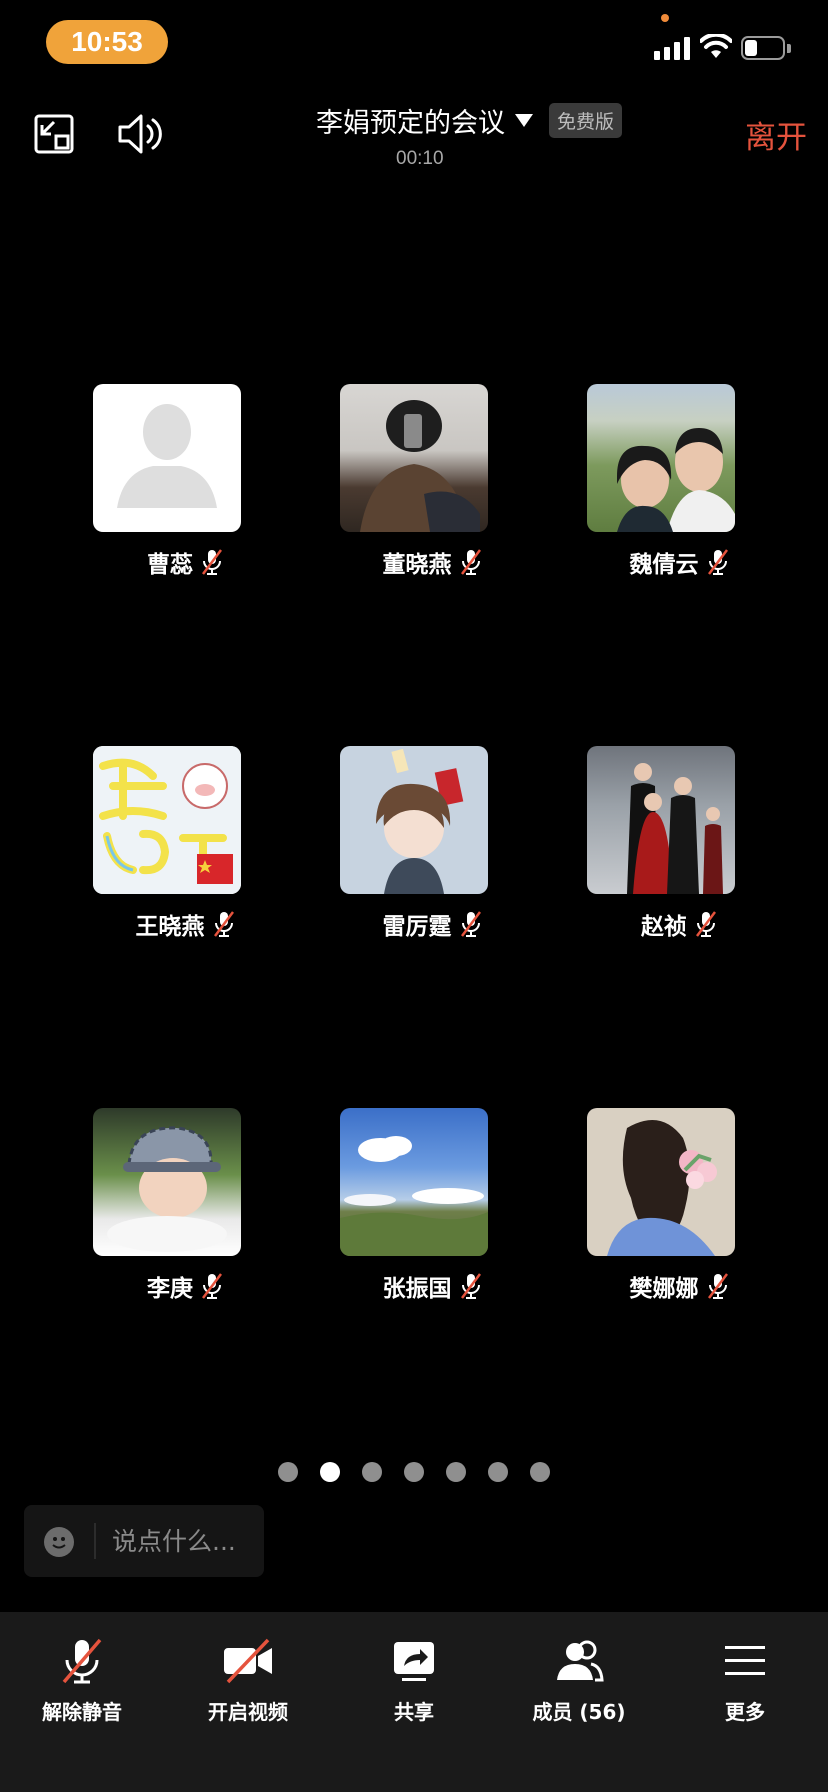 Image resolution: width=828 pixels, height=1792 pixels. What do you see at coordinates (410, 120) in the screenshot?
I see `meeting-title: 李娟预定的会议` at bounding box center [410, 120].